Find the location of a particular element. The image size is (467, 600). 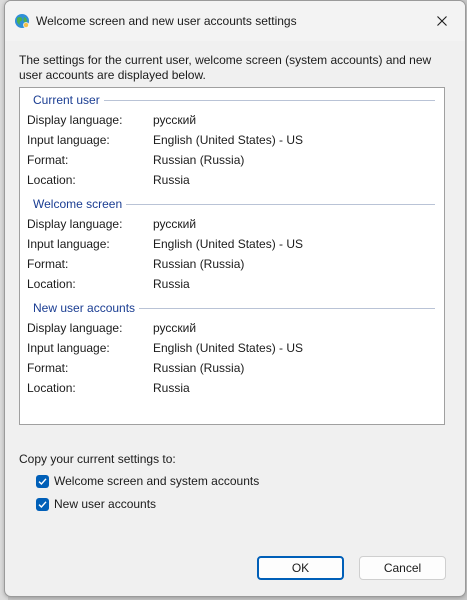

group-title: Welcome screen is located at coordinates (80, 204).